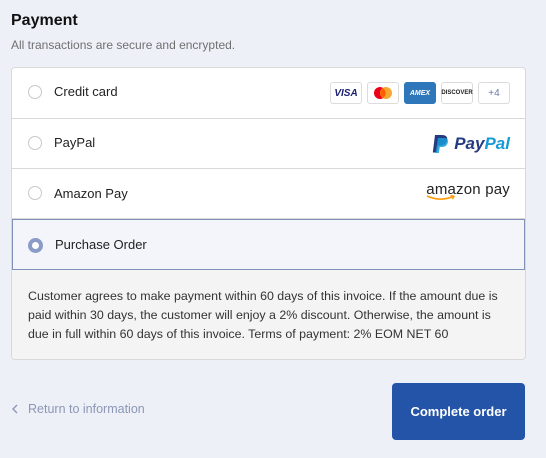 The width and height of the screenshot is (546, 458). What do you see at coordinates (35, 193) in the screenshot?
I see `amazon-pay-radio` at bounding box center [35, 193].